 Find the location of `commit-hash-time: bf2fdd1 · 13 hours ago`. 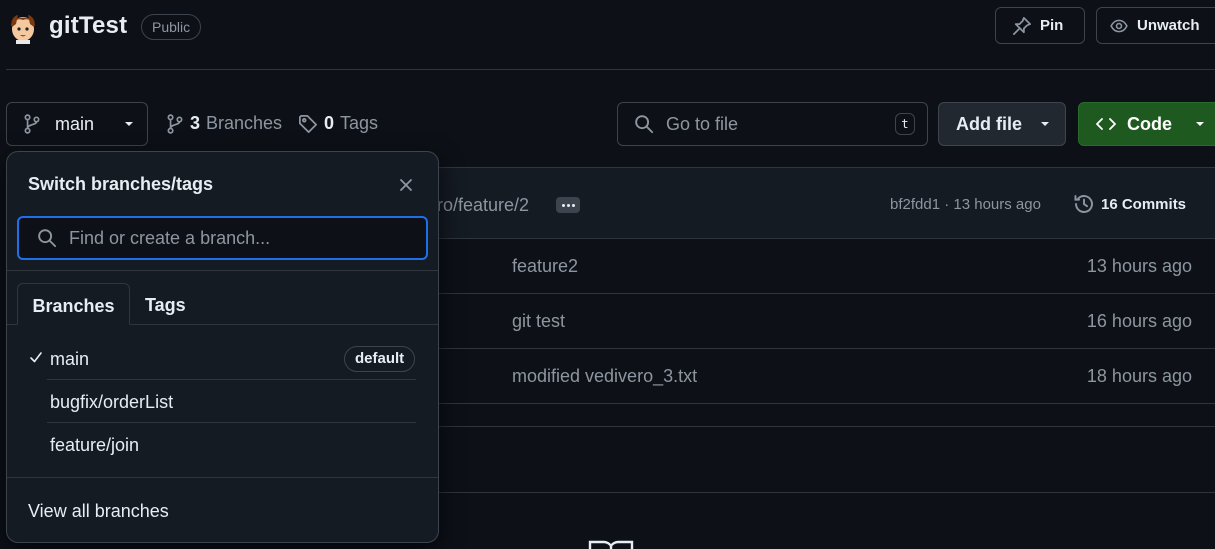

commit-hash-time: bf2fdd1 · 13 hours ago is located at coordinates (965, 204).